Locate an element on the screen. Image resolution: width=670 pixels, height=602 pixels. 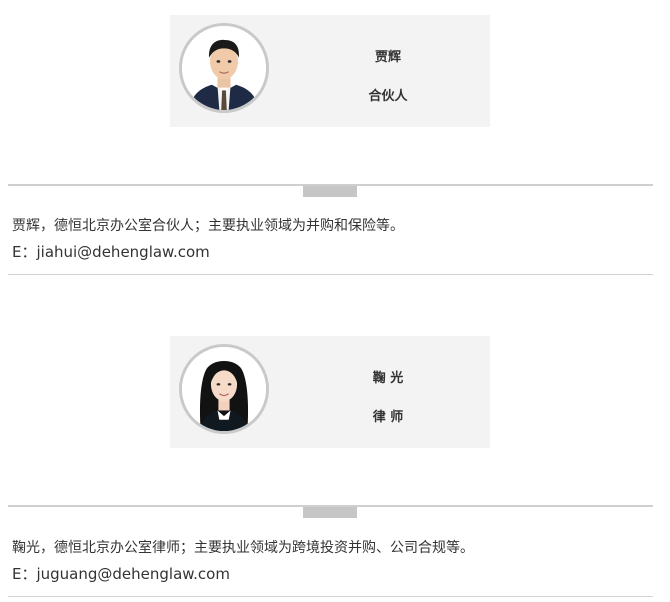
profile-title: 合伙人 is located at coordinates (388, 96).